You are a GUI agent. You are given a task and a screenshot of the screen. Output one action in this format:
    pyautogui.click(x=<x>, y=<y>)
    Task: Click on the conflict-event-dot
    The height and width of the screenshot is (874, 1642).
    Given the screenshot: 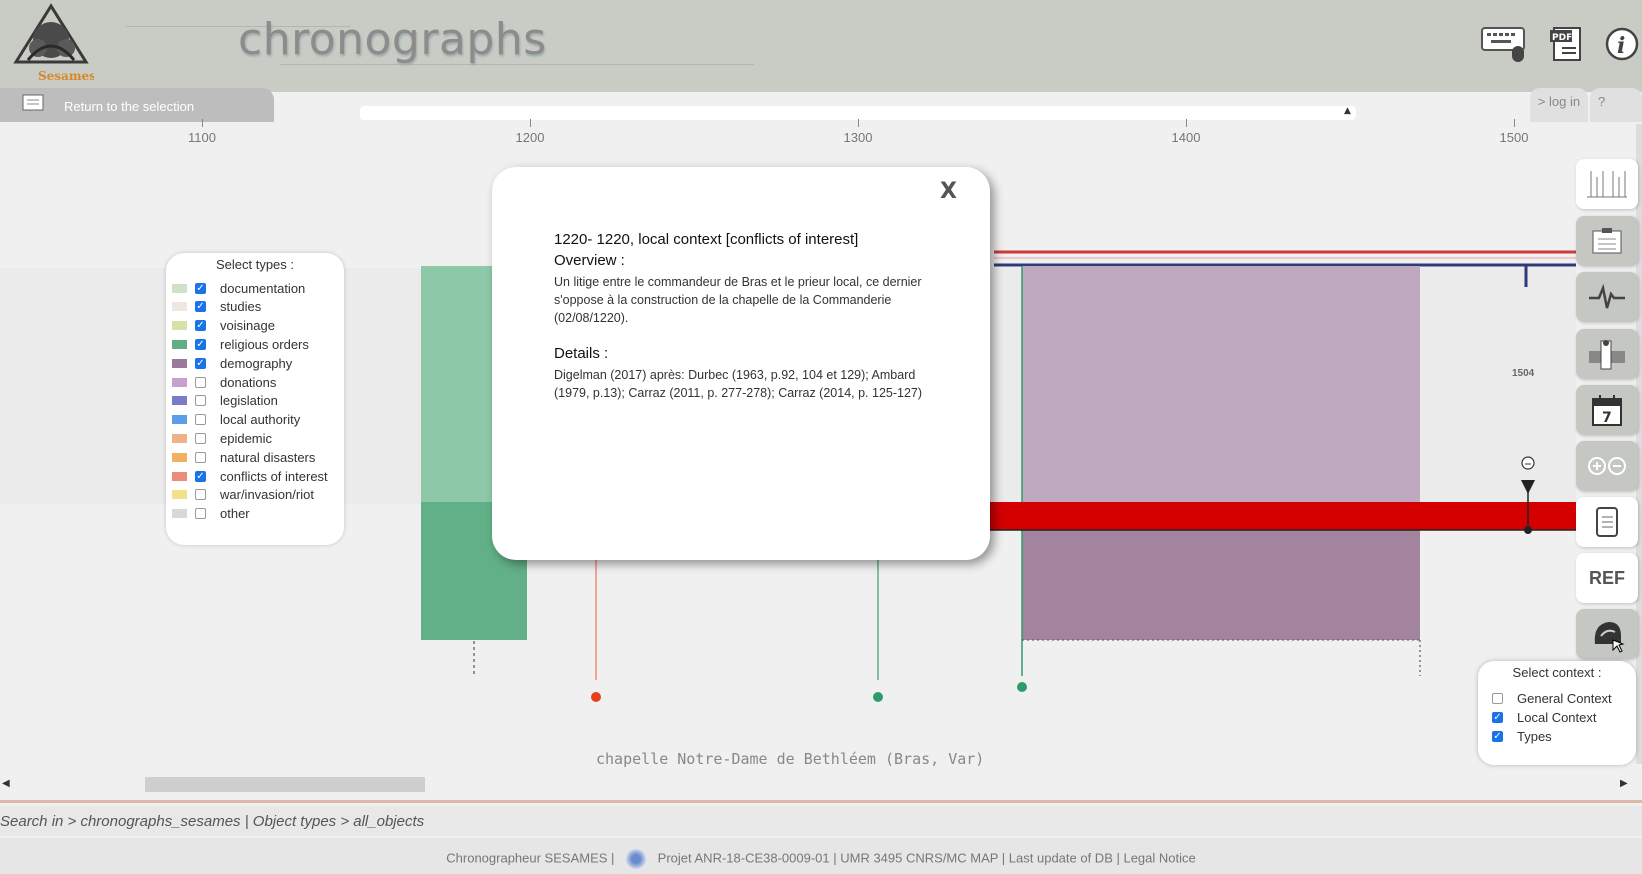 What is the action you would take?
    pyautogui.click(x=596, y=697)
    